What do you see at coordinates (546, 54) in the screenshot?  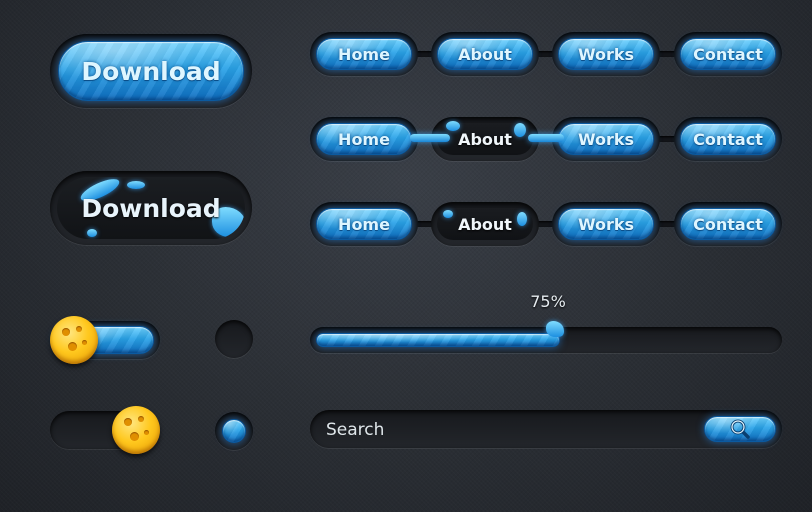 I see `nav-bar-1: Home About Works Contact` at bounding box center [546, 54].